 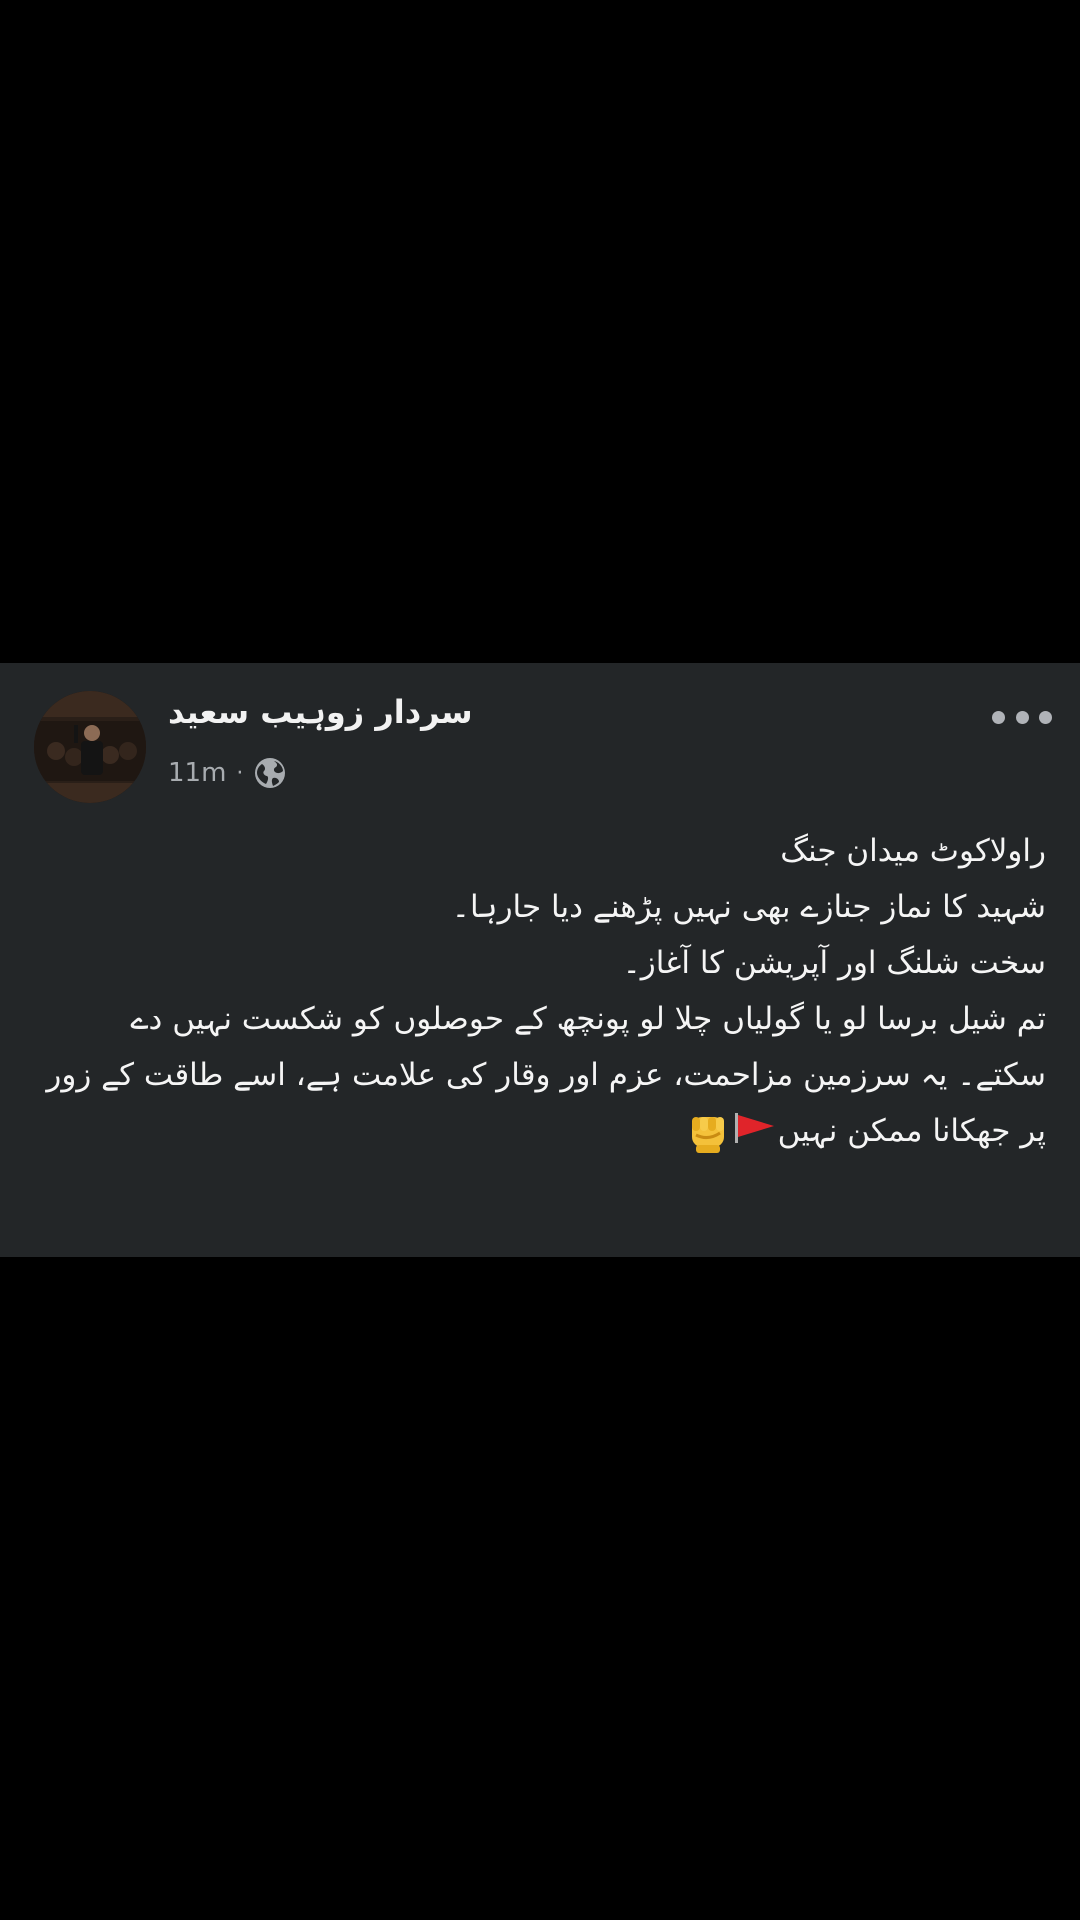 What do you see at coordinates (998, 717) in the screenshot?
I see `more-horizontal-icon` at bounding box center [998, 717].